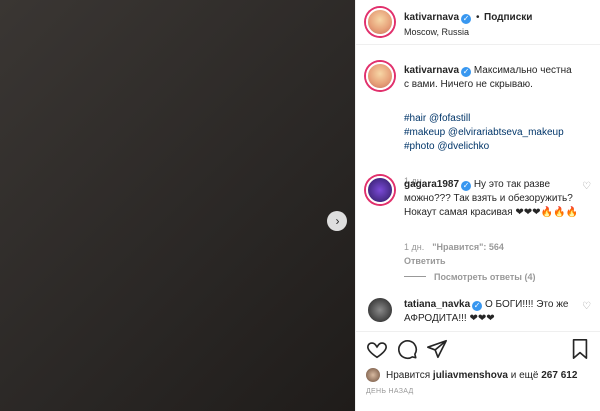 The width and height of the screenshot is (600, 411). I want to click on chevron-right-icon: ›, so click(337, 221).